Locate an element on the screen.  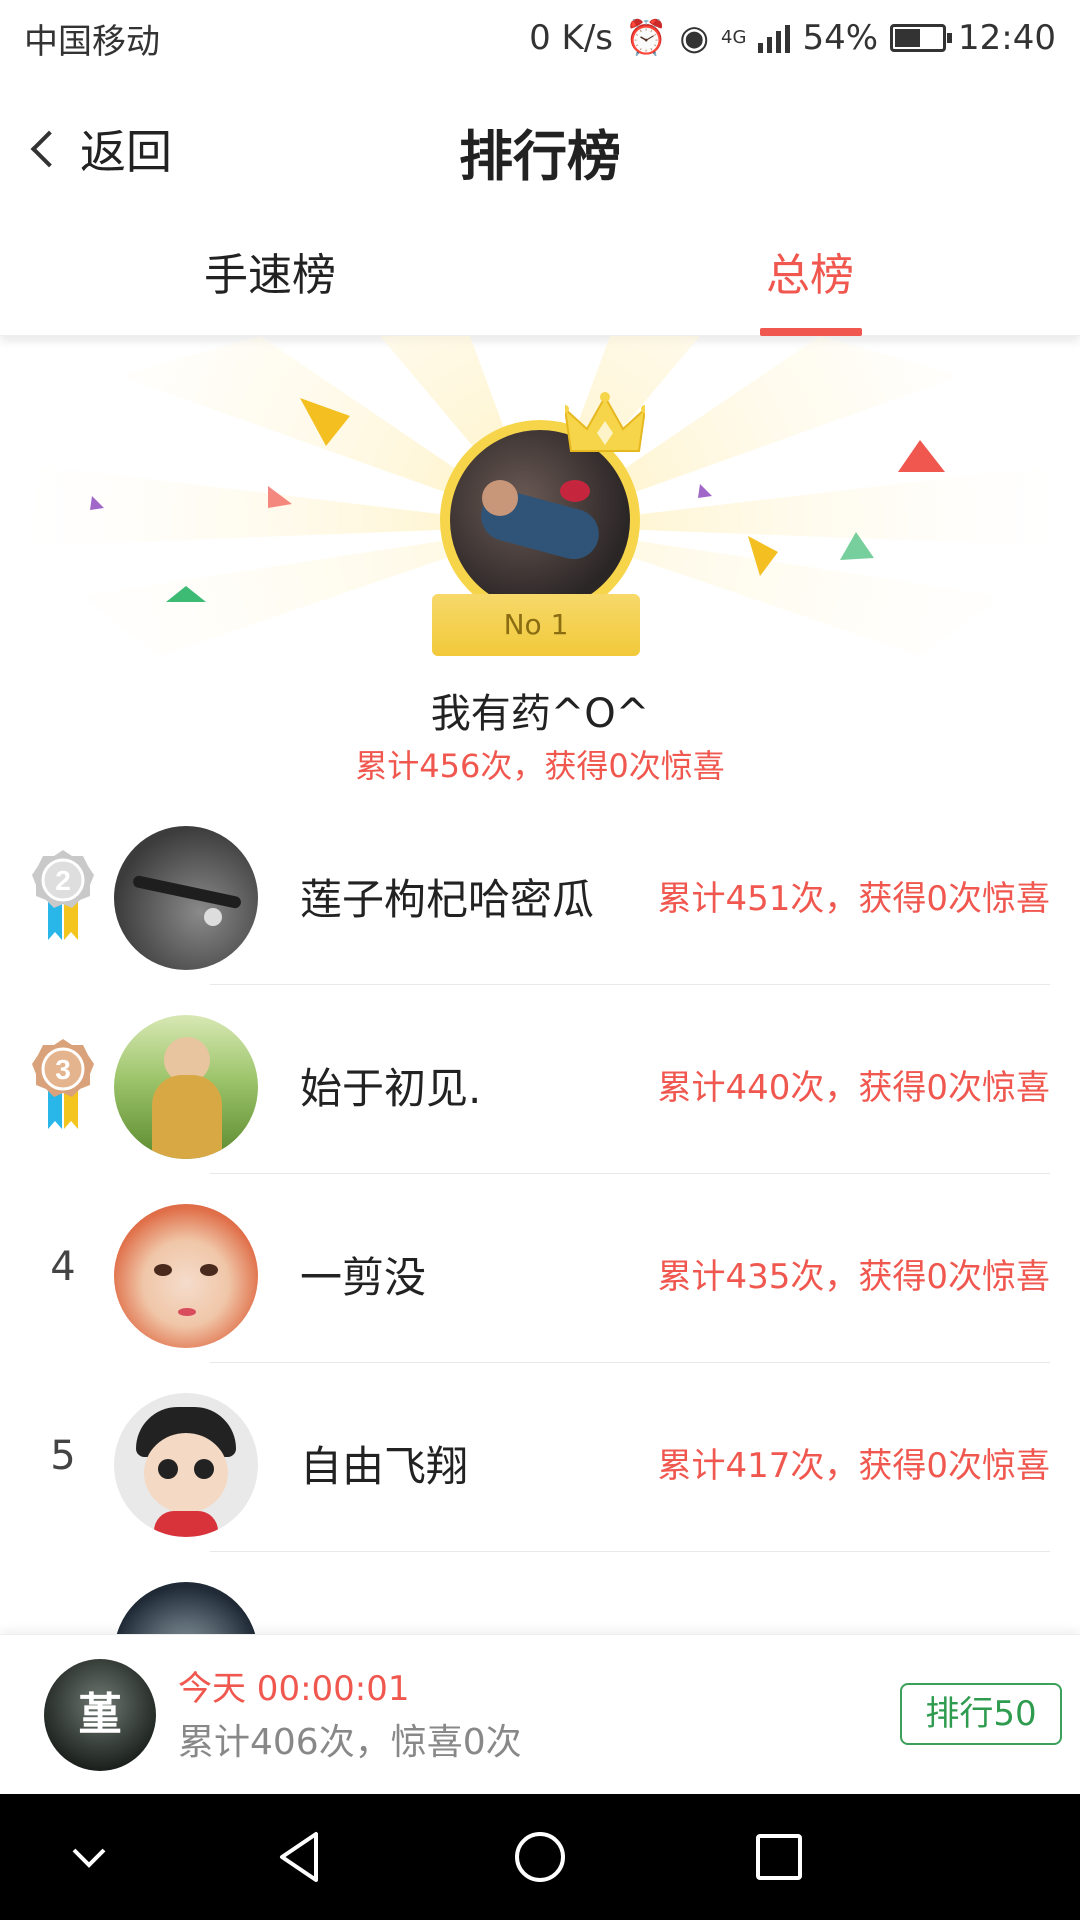
nav-back-icon is located at coordinates (301, 1857).